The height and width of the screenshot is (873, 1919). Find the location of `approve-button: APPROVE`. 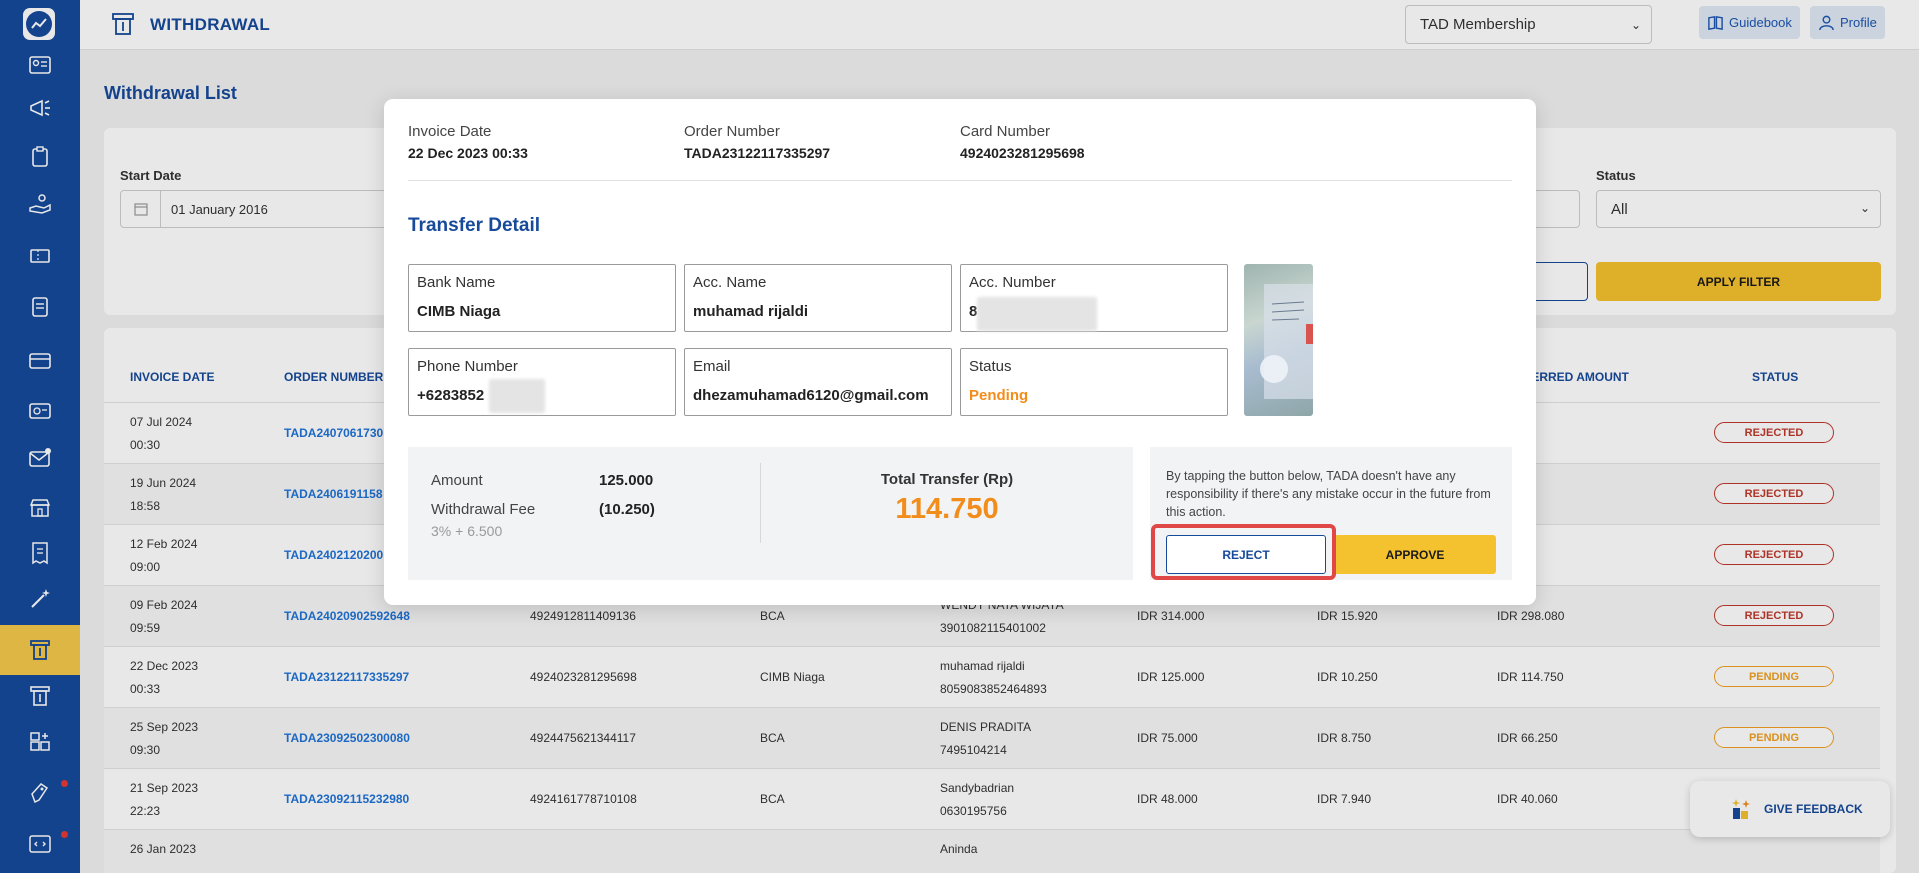

approve-button: APPROVE is located at coordinates (1415, 554).